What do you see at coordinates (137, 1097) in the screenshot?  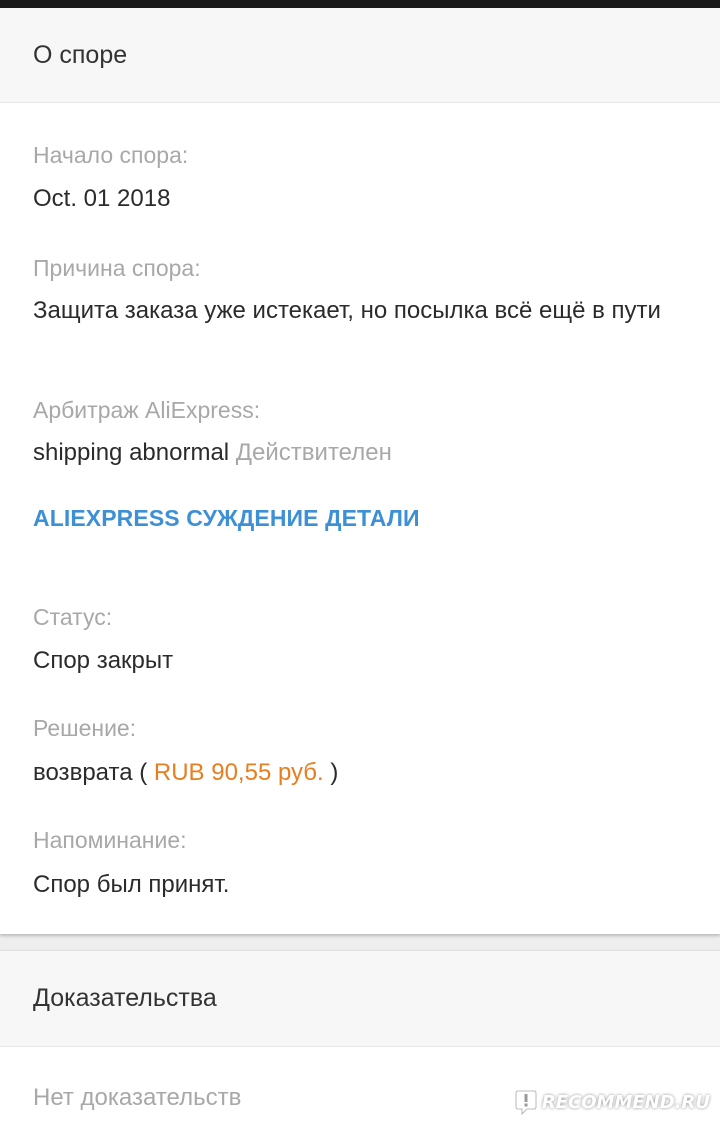 I see `no-evidence-text: Нет доказательств` at bounding box center [137, 1097].